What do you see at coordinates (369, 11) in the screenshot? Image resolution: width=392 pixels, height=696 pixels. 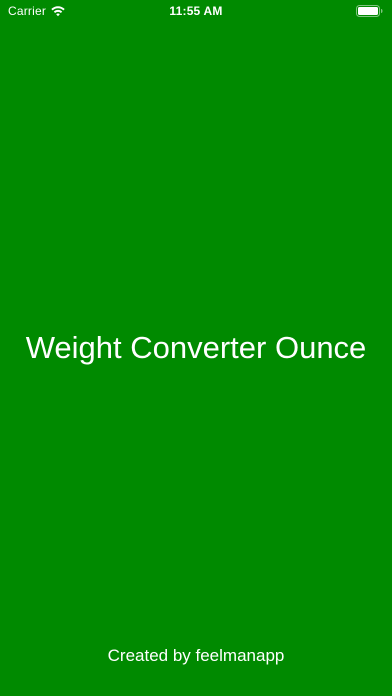 I see `battery-icon` at bounding box center [369, 11].